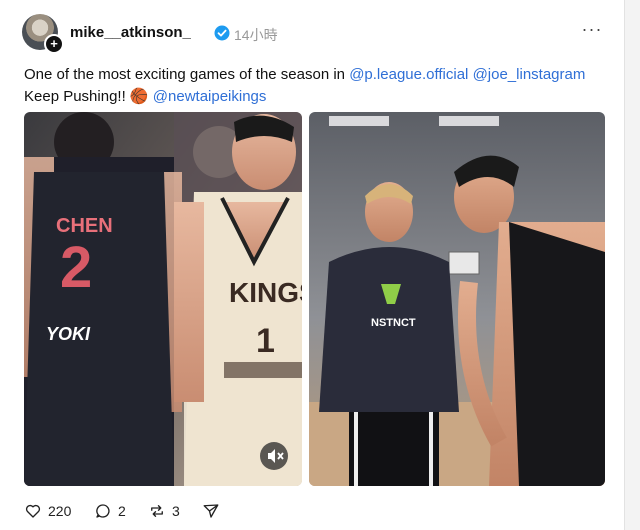 The image size is (640, 530). What do you see at coordinates (529, 74) in the screenshot?
I see `mention-joe-linstagram: @joe_linstagram` at bounding box center [529, 74].